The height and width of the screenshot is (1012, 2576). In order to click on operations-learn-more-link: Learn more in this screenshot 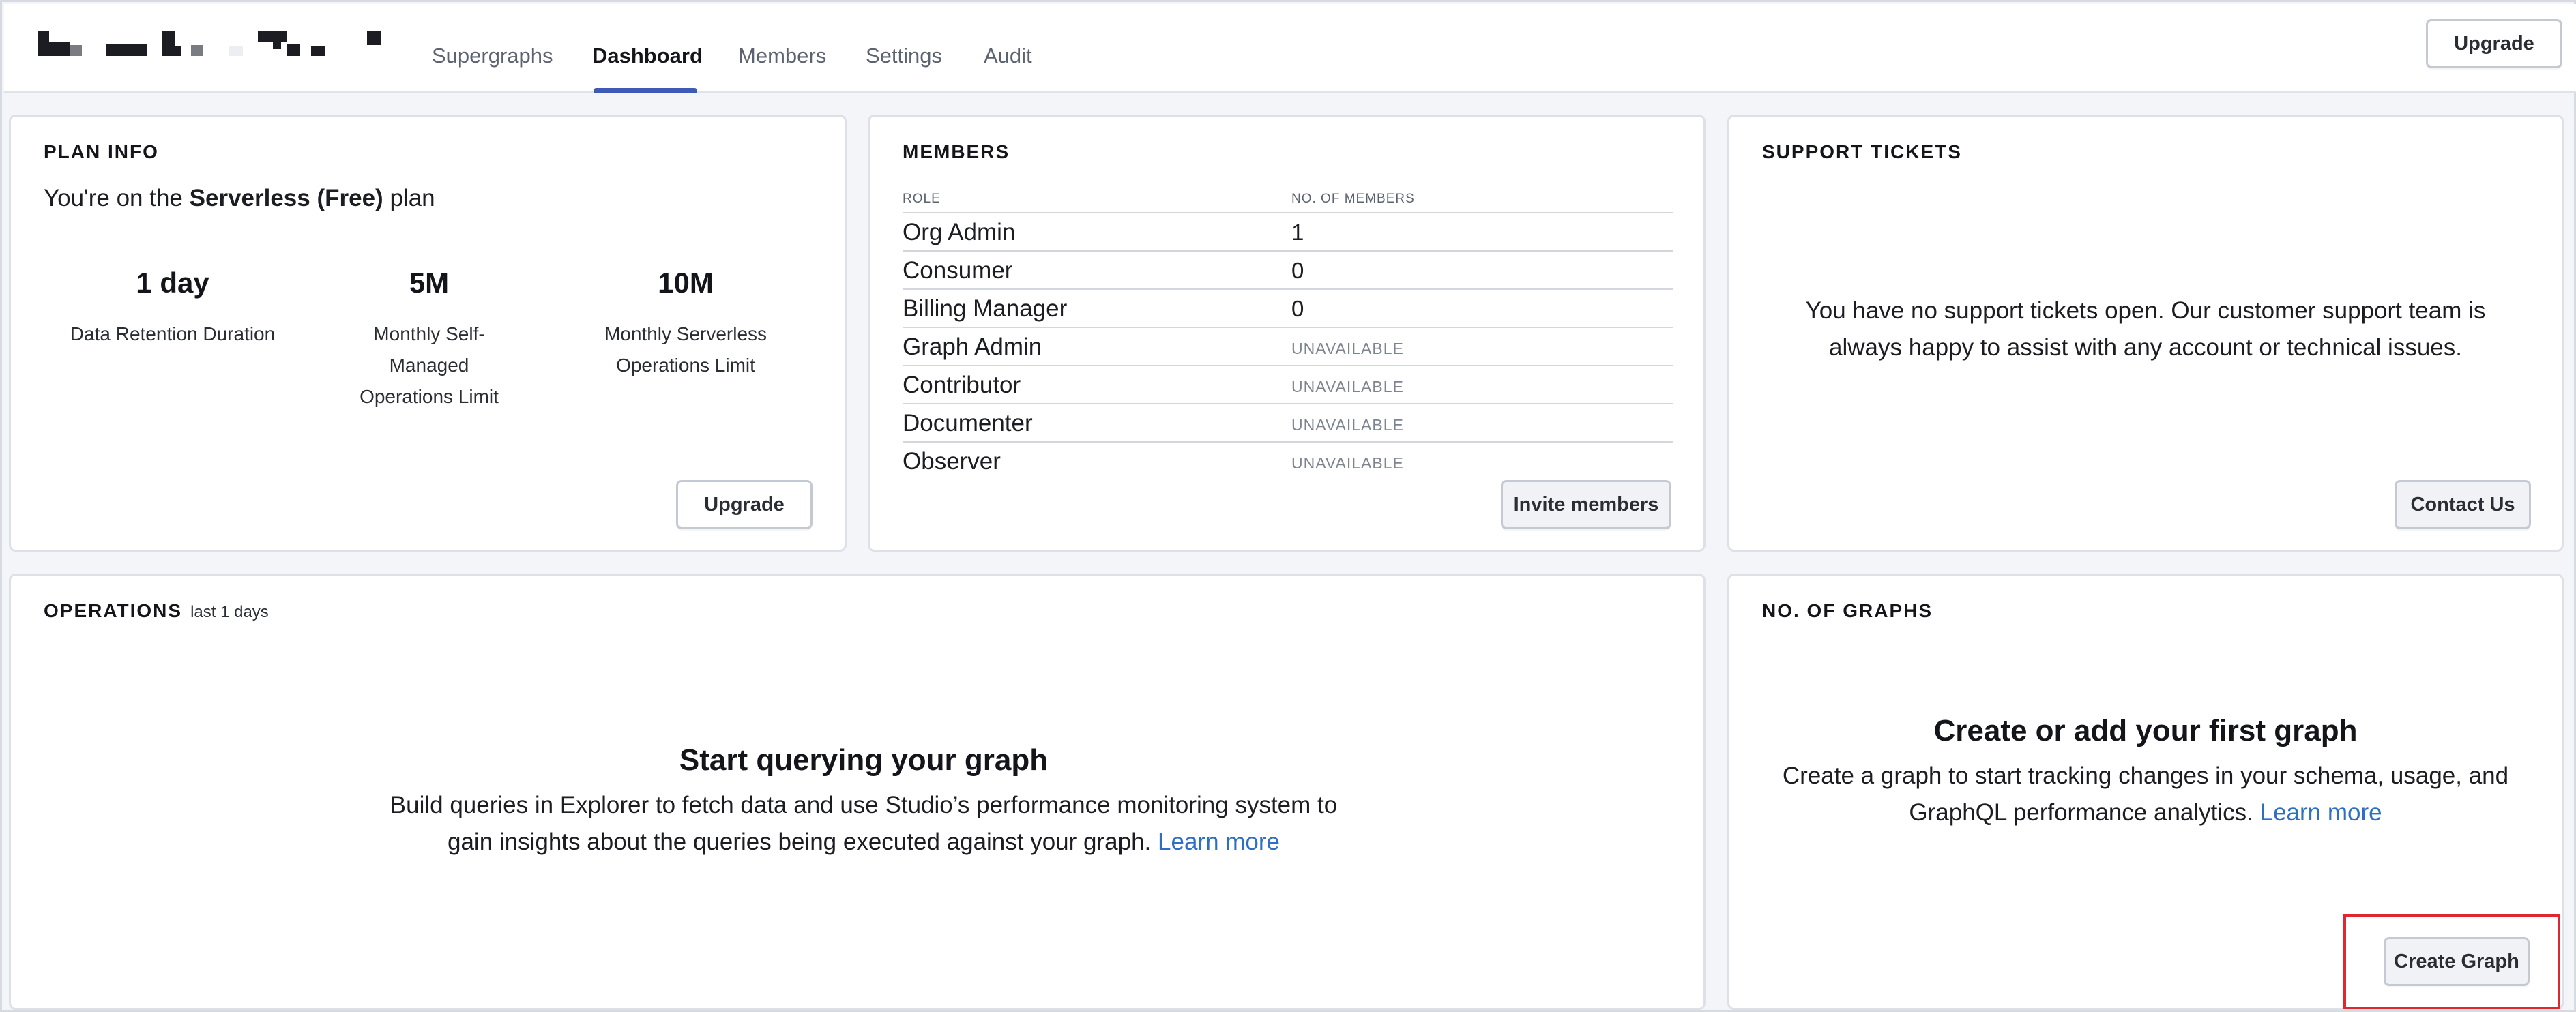, I will do `click(1219, 842)`.